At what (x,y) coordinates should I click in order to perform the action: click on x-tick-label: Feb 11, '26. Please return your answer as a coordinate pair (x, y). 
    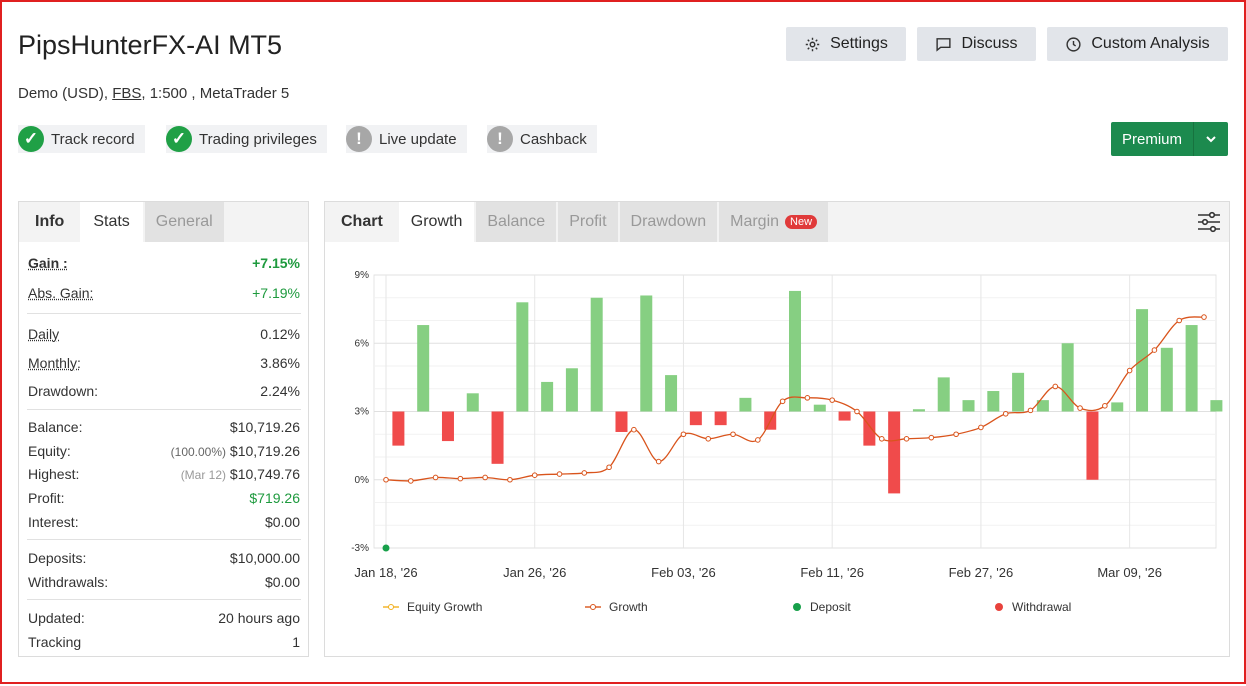
    Looking at the image, I should click on (832, 572).